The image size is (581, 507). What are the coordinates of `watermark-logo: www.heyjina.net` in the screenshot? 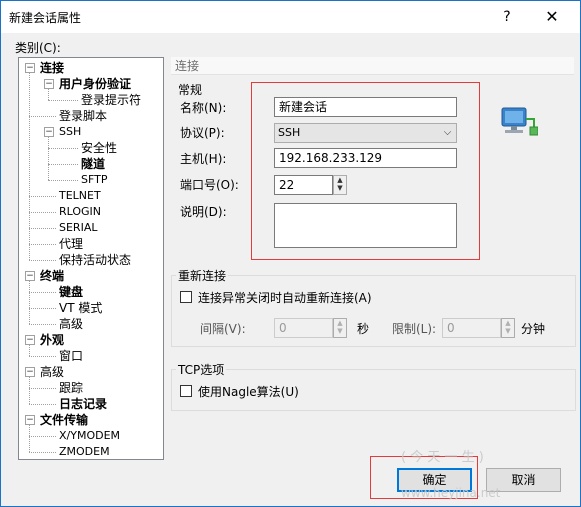 It's located at (451, 493).